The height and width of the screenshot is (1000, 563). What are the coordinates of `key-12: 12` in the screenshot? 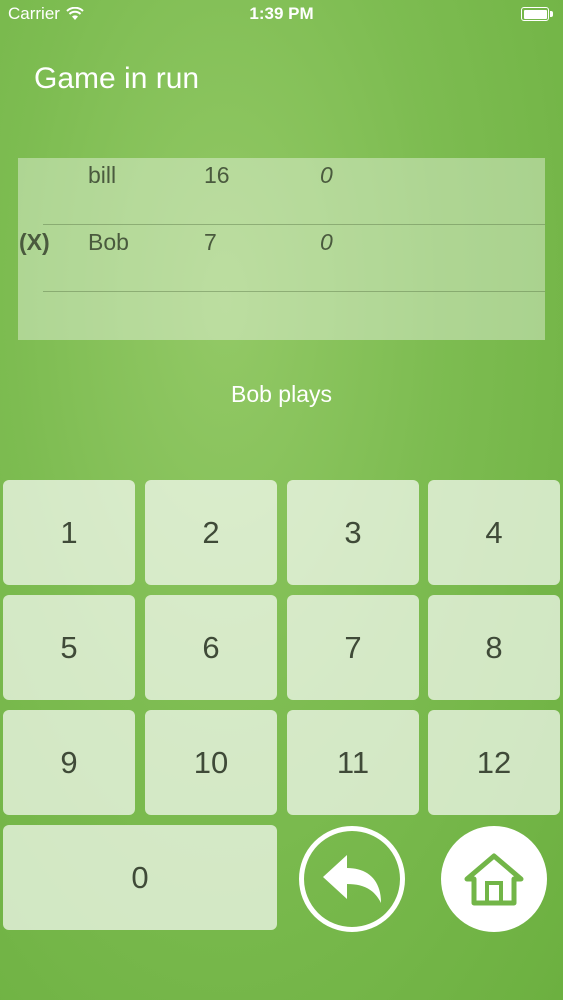 It's located at (494, 762).